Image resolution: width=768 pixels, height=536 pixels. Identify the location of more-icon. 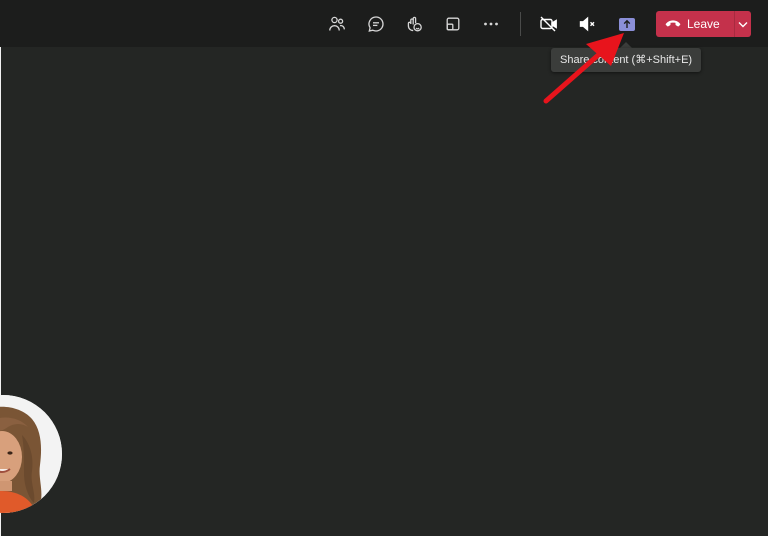
(491, 24).